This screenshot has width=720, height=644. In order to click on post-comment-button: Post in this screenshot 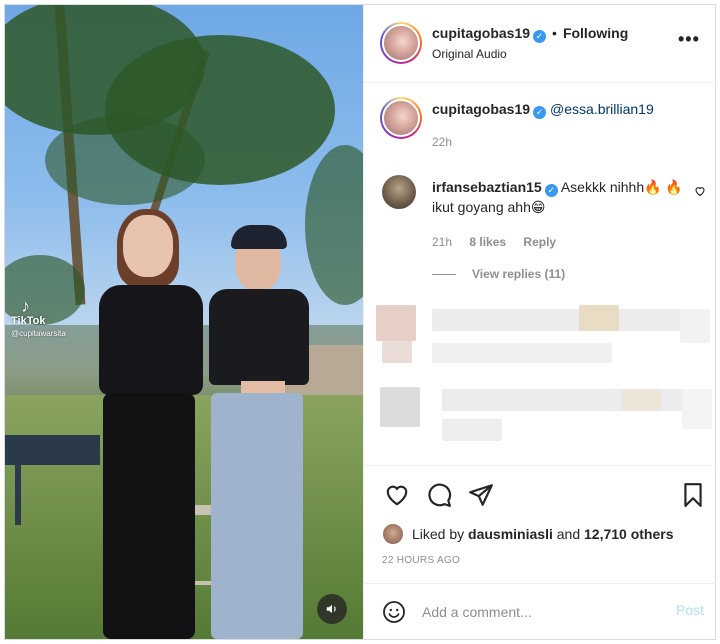, I will do `click(690, 610)`.